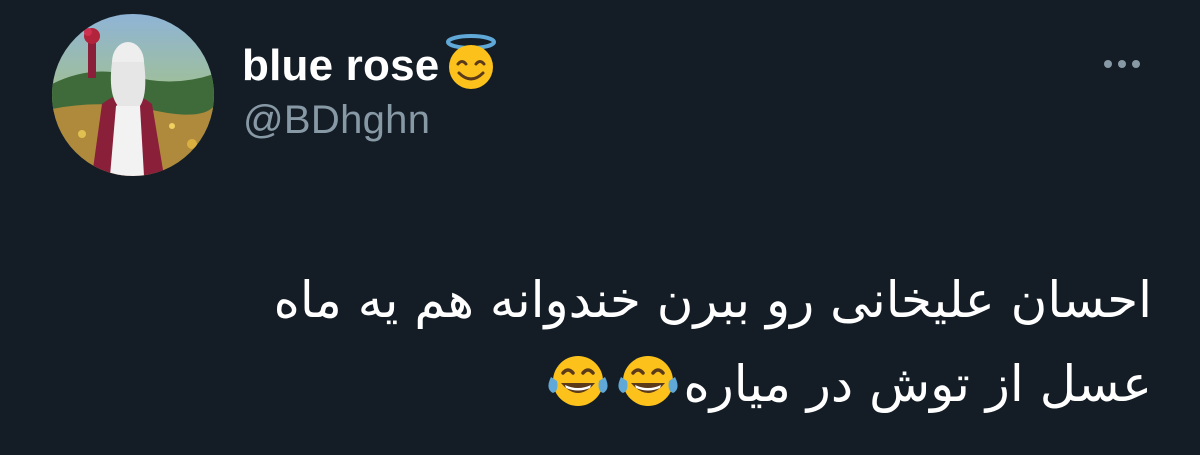 This screenshot has height=455, width=1200. I want to click on more-options-button, so click(1122, 64).